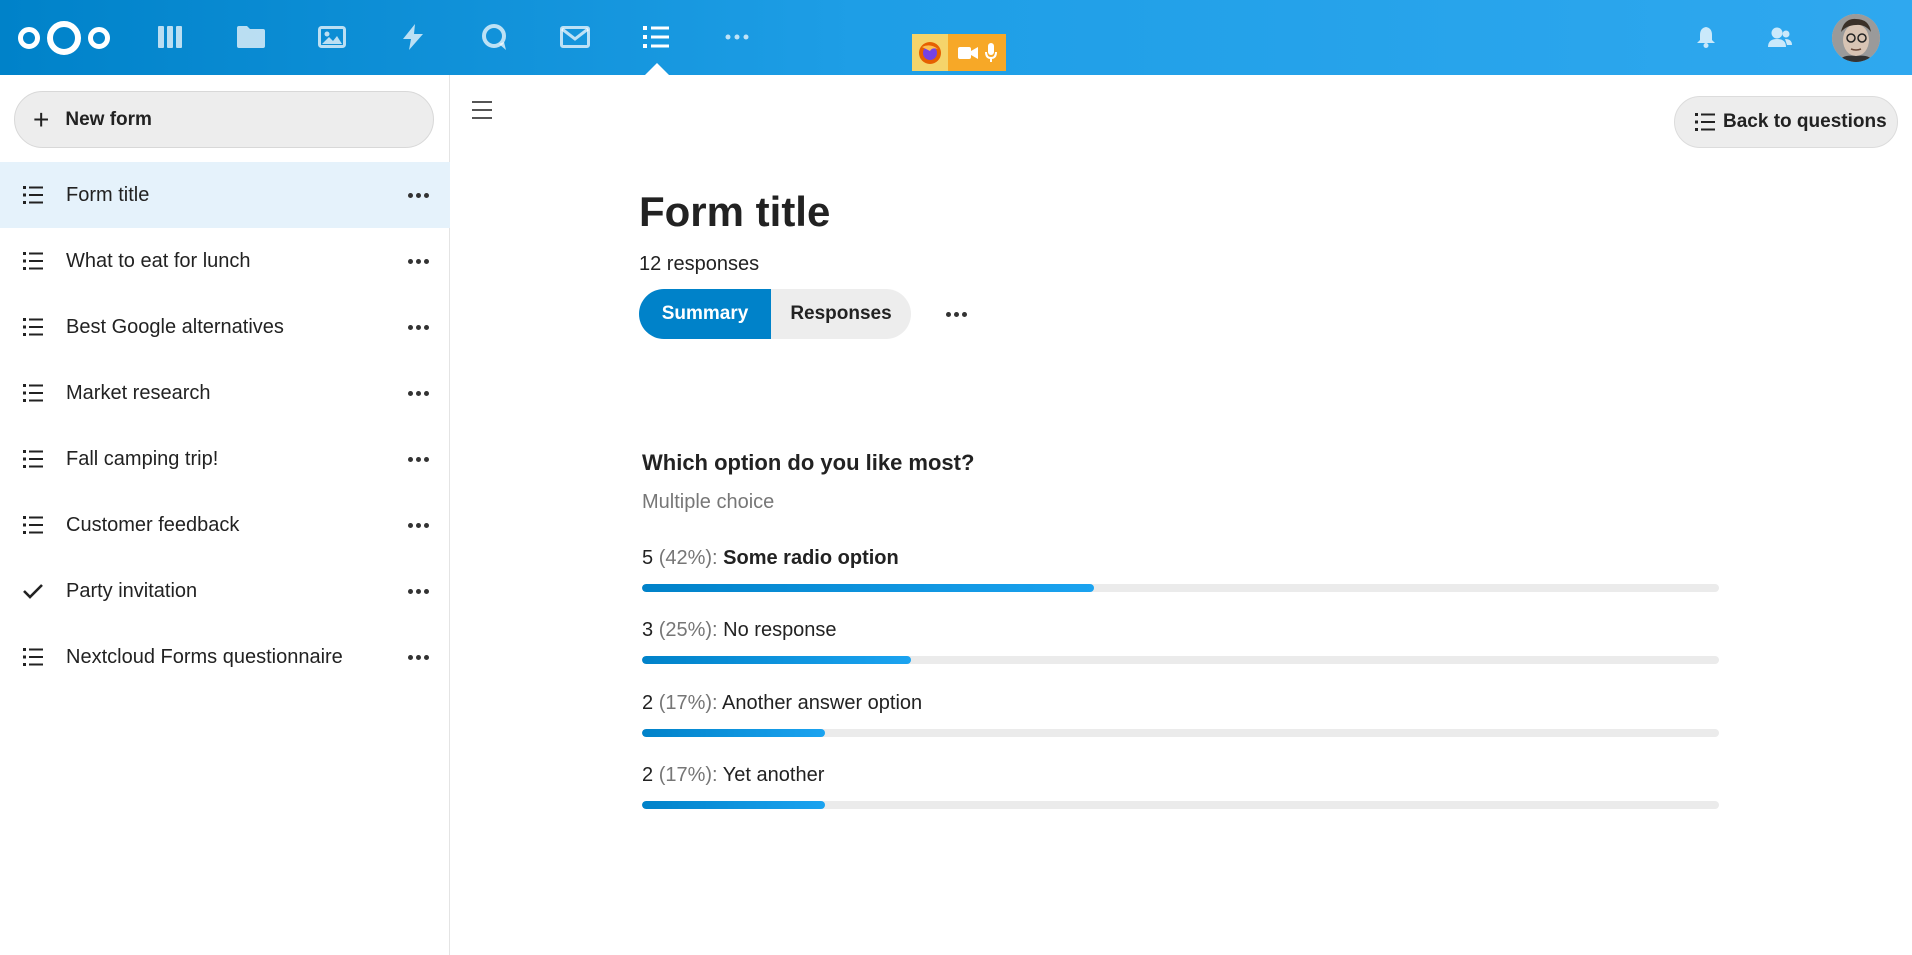 The height and width of the screenshot is (955, 1912). Describe the element at coordinates (482, 110) in the screenshot. I see `menu-toggle-icon` at that location.